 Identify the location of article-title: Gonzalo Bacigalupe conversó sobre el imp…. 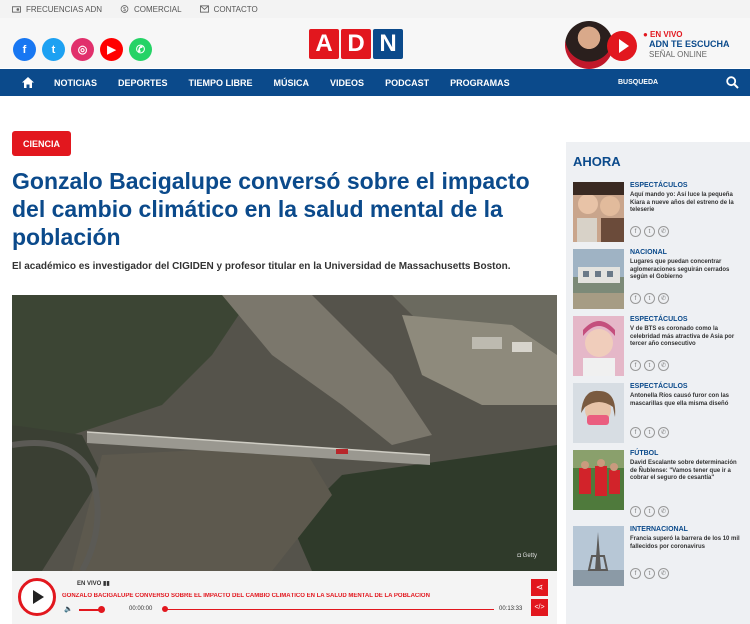
(271, 209).